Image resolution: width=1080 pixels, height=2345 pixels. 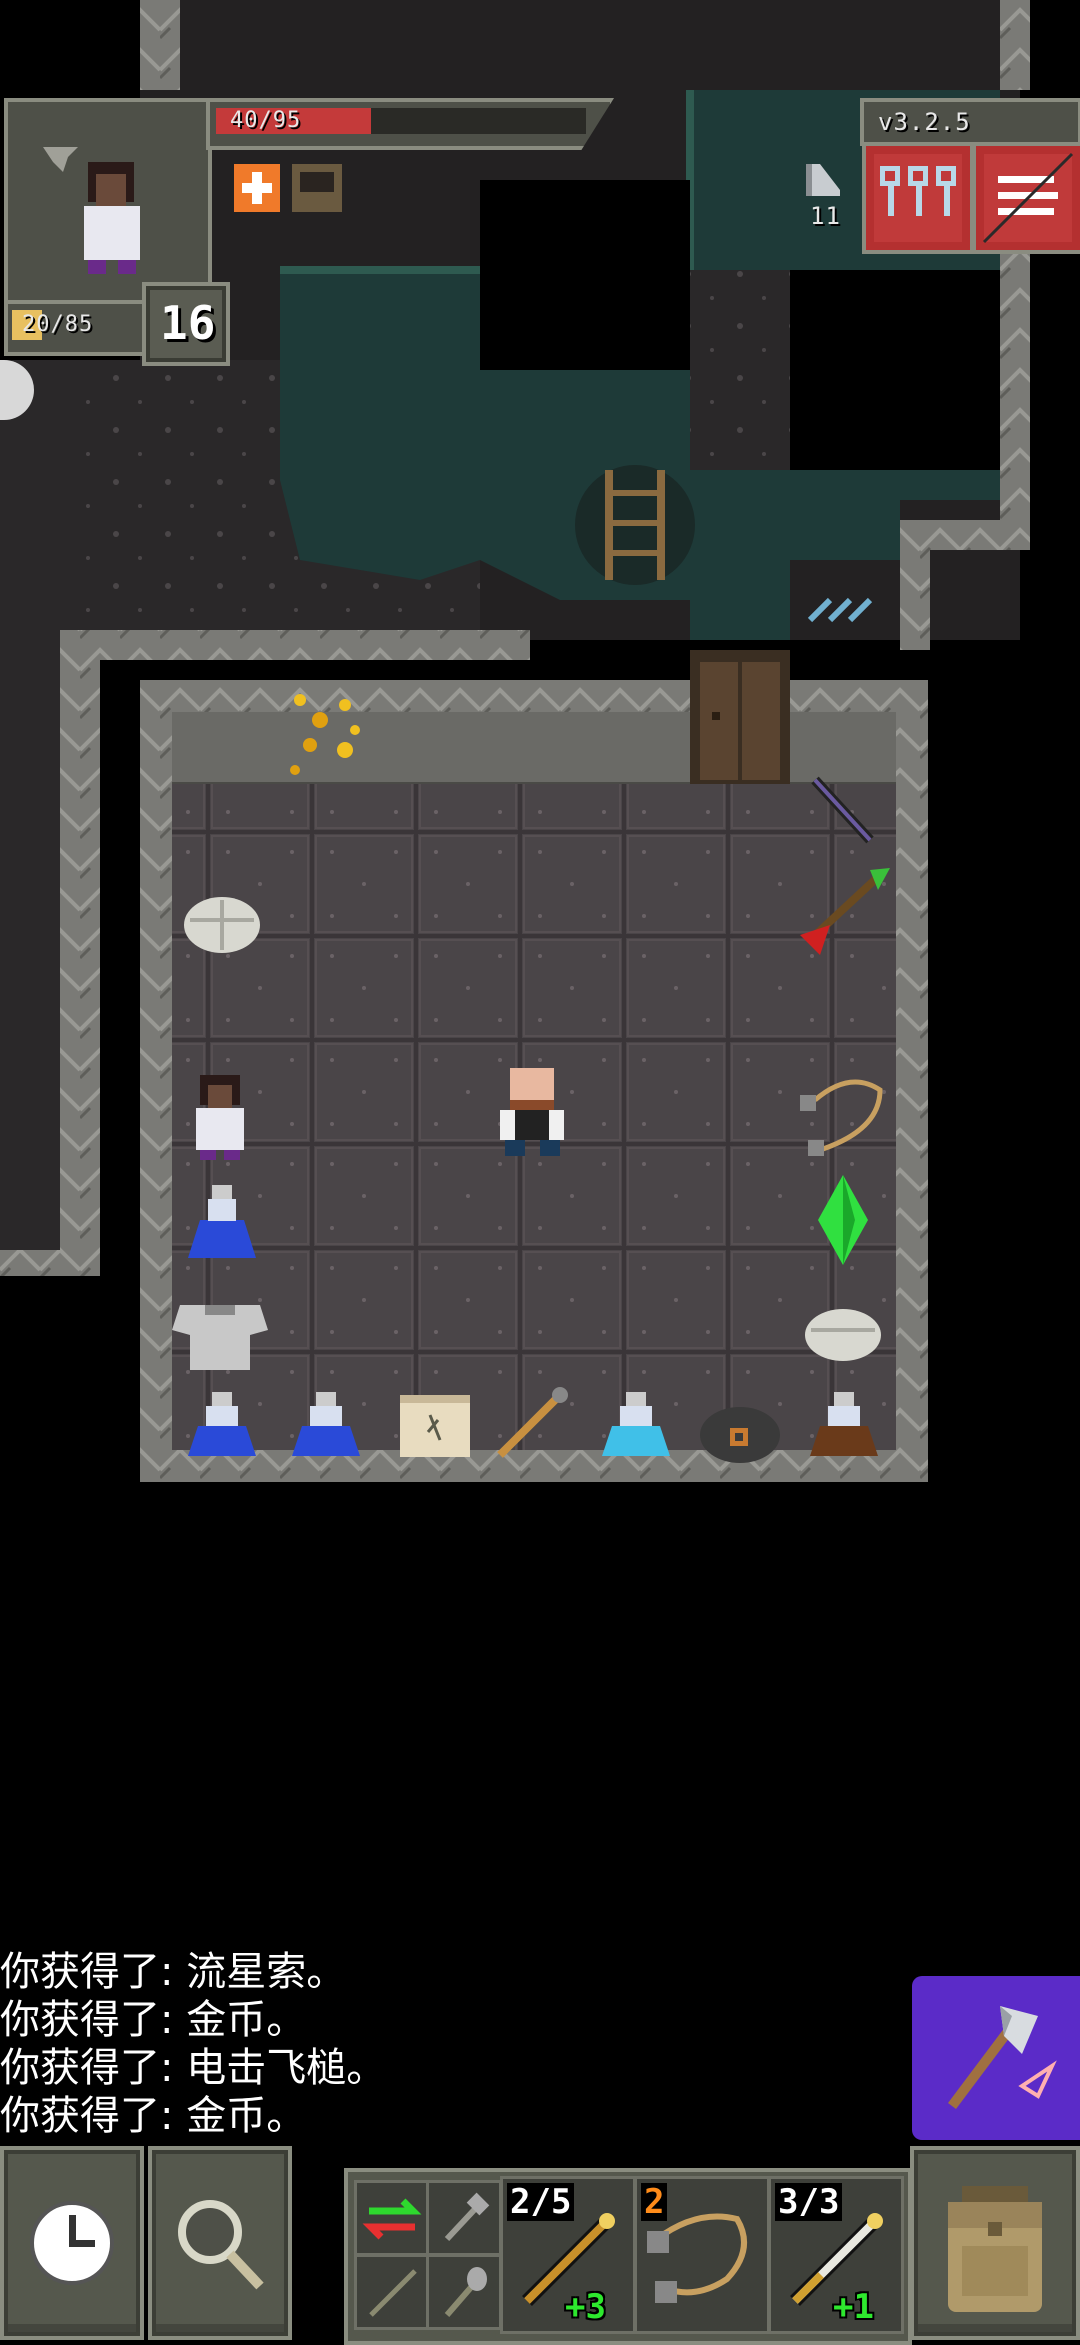 What do you see at coordinates (995, 2249) in the screenshot?
I see `backpack-icon` at bounding box center [995, 2249].